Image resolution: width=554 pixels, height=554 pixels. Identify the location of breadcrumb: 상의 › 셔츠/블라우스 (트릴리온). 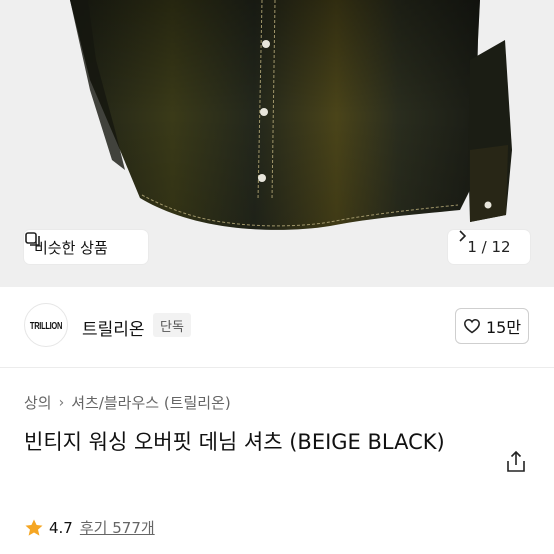
(127, 402).